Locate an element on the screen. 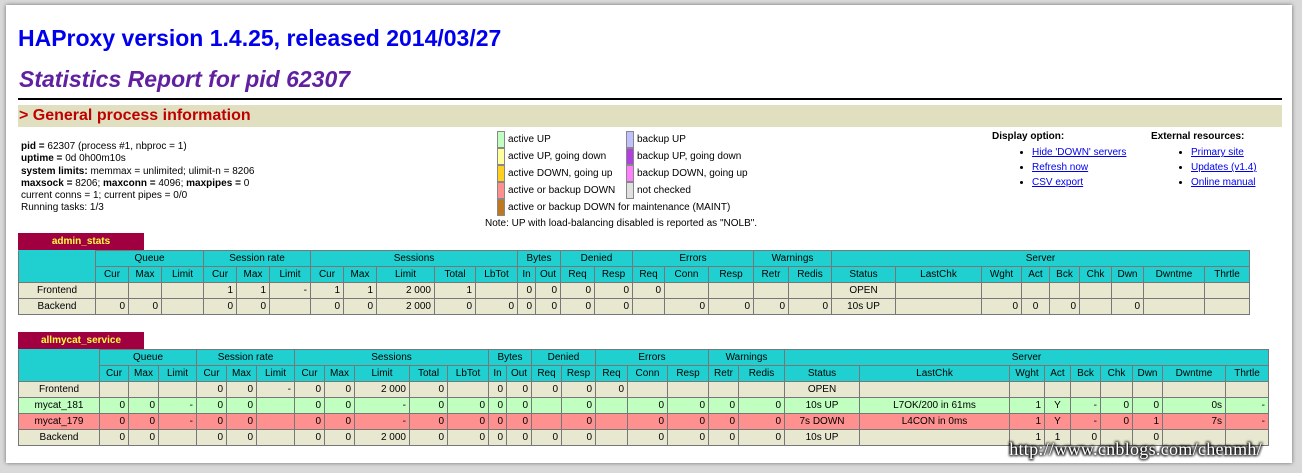 Image resolution: width=1302 pixels, height=473 pixels. info-key: uptime = is located at coordinates (43, 159).